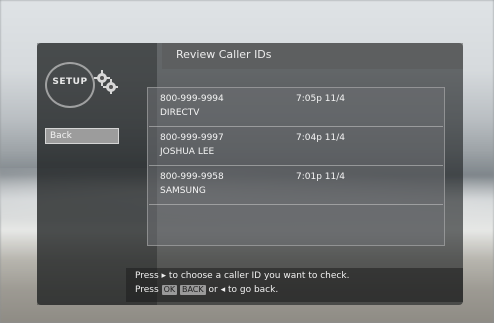 This screenshot has width=494, height=323. Describe the element at coordinates (243, 290) in the screenshot. I see `hint-suffix-text: or ◂ to go back.` at that location.